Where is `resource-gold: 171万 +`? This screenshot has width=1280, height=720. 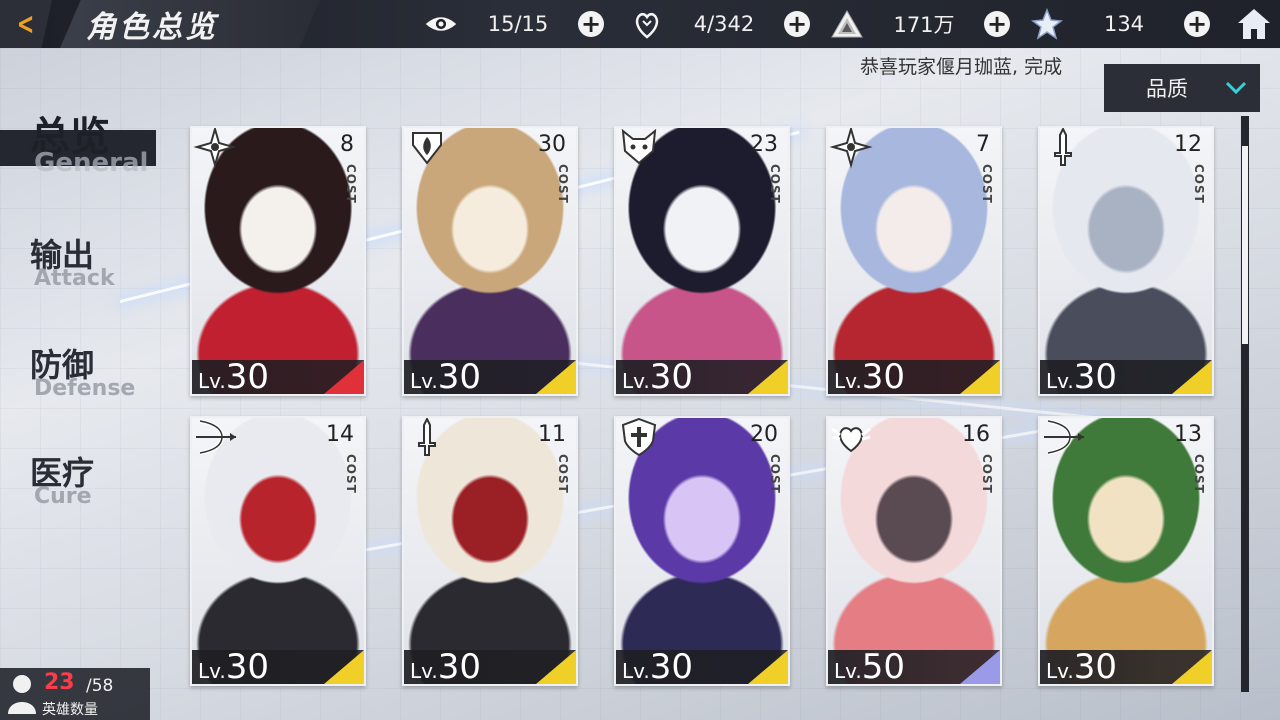
resource-gold: 171万 + is located at coordinates (920, 24).